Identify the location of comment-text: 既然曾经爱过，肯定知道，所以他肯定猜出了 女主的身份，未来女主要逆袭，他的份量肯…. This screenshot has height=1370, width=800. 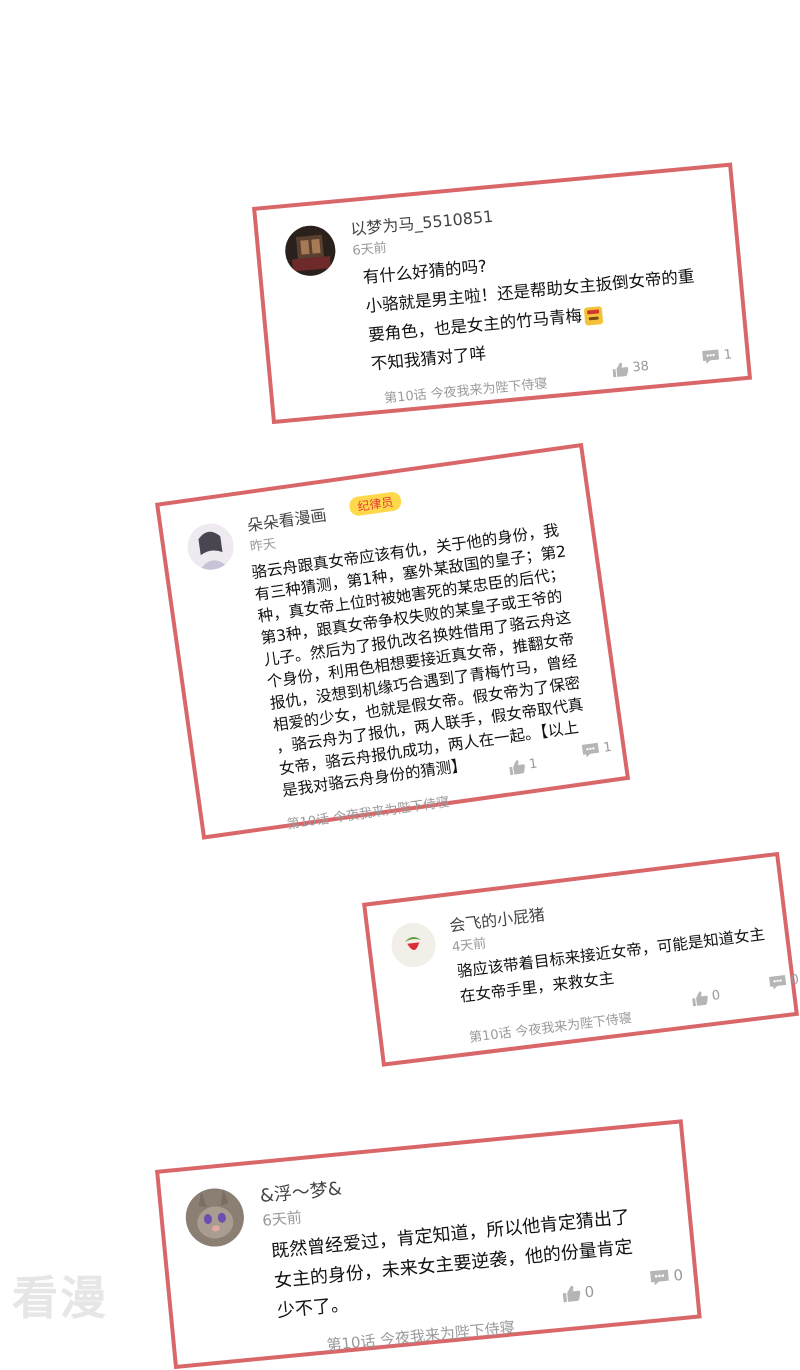
(453, 1265).